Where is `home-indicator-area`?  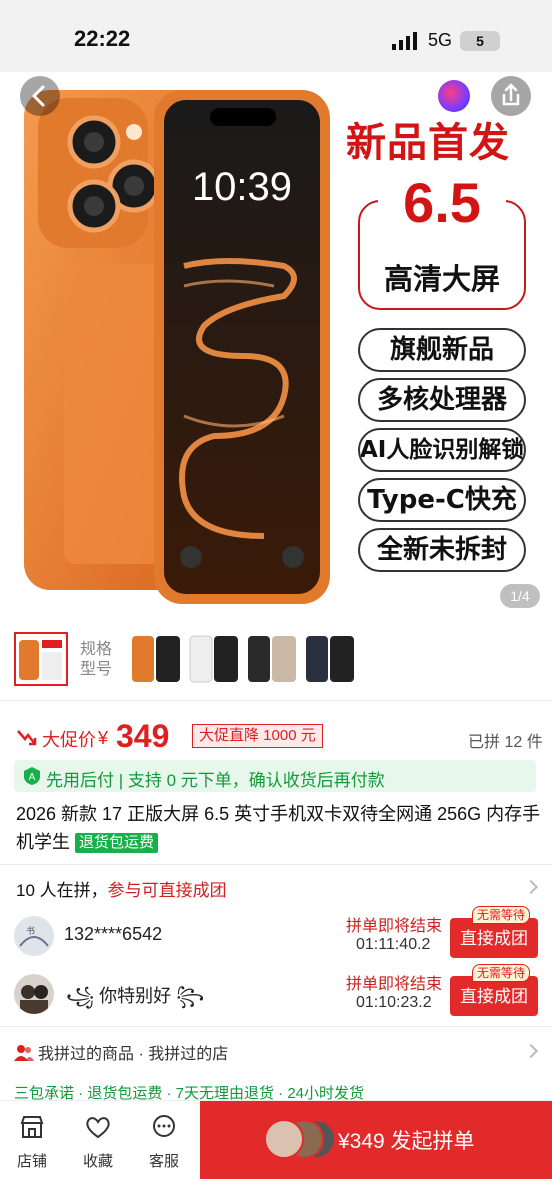 home-indicator-area is located at coordinates (276, 1189).